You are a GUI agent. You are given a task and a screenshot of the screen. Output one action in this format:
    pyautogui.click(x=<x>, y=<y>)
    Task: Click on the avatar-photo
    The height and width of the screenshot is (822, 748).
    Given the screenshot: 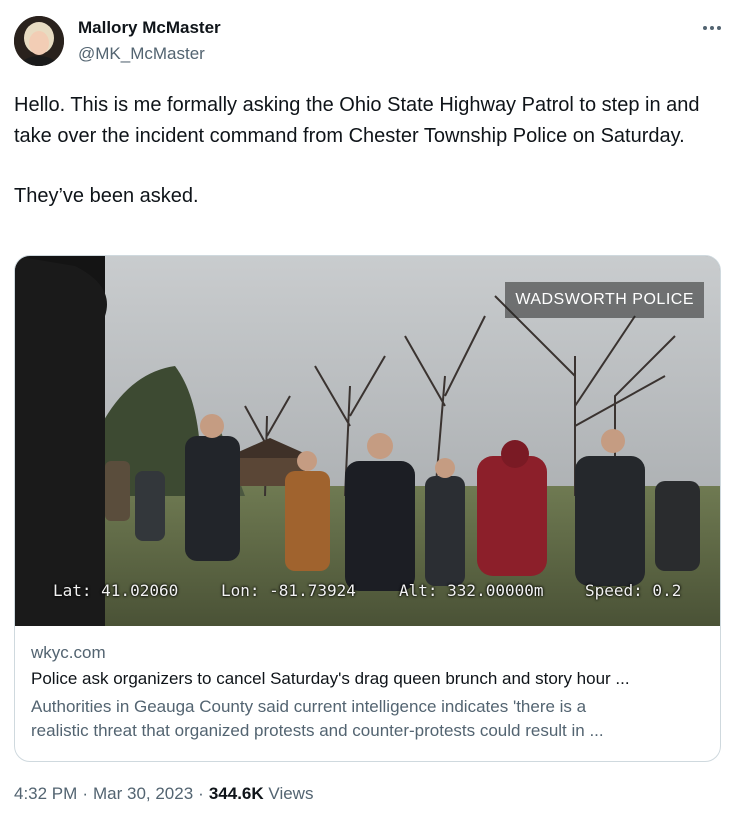 What is the action you would take?
    pyautogui.click(x=39, y=41)
    